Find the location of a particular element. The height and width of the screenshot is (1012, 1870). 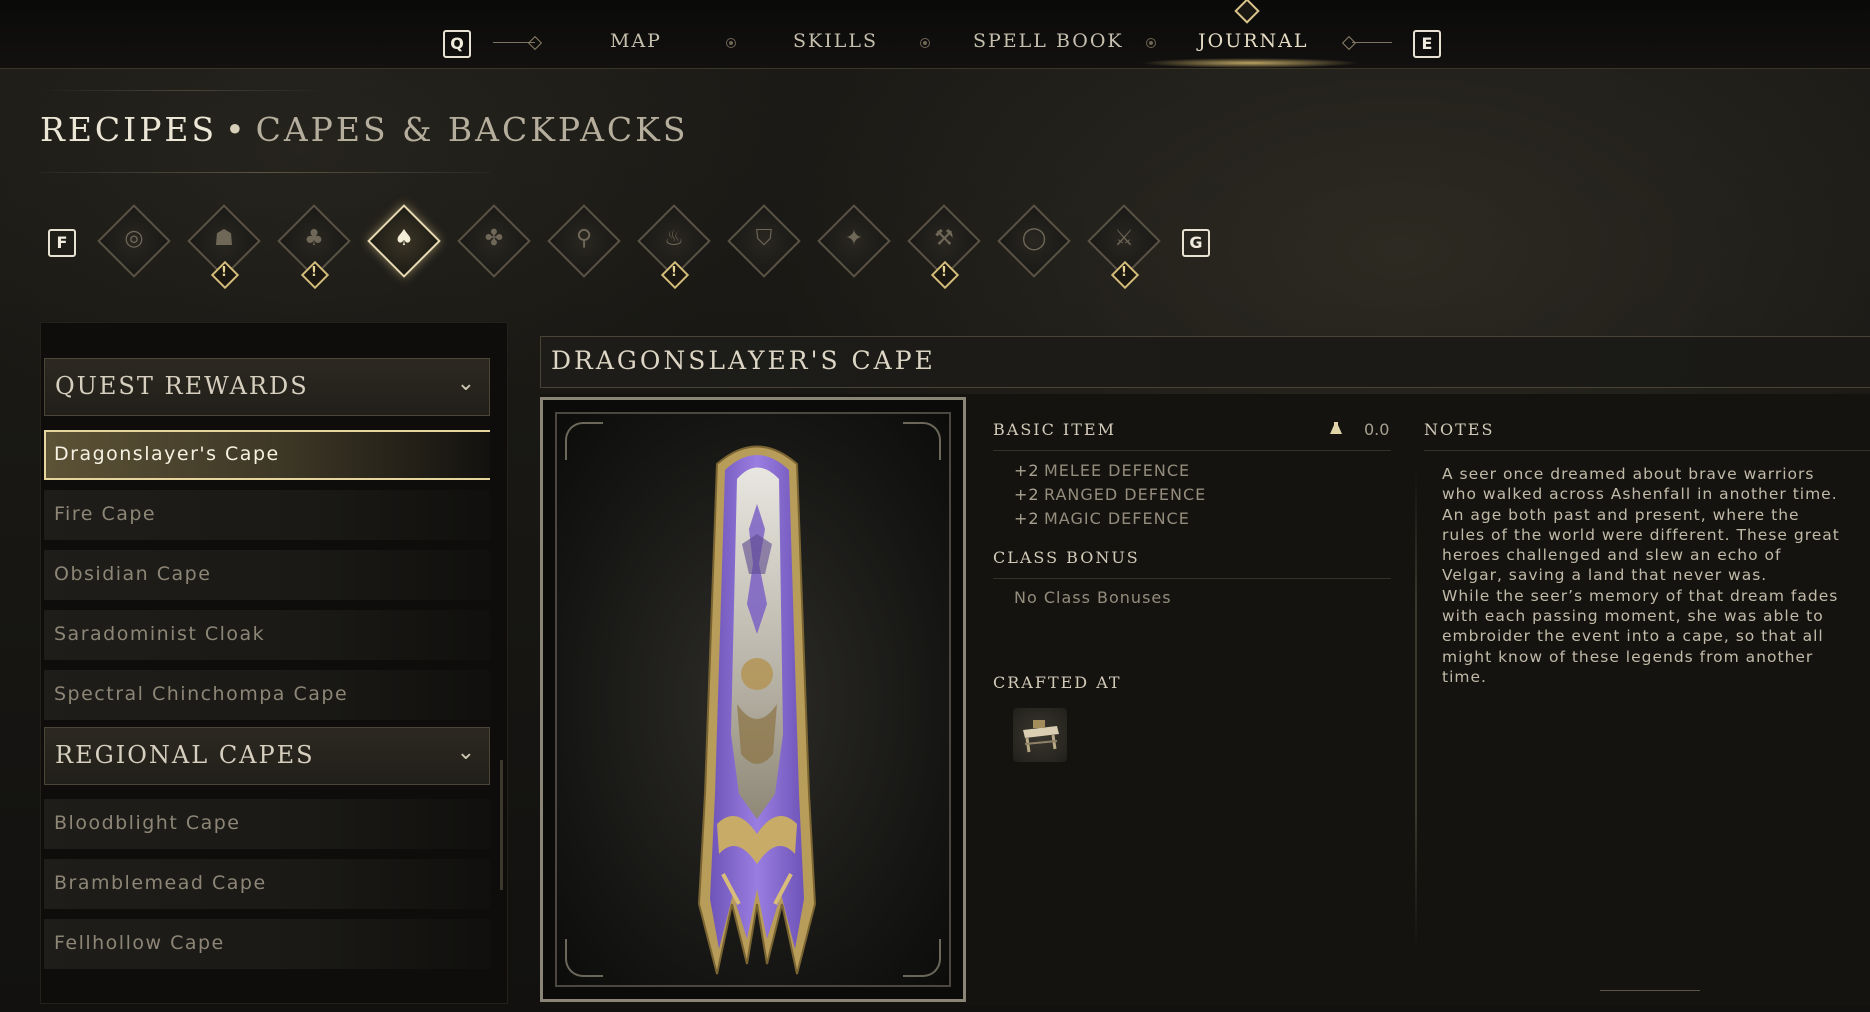

page-title: RECIPES • CAPES & BACKPACKS is located at coordinates (364, 129).